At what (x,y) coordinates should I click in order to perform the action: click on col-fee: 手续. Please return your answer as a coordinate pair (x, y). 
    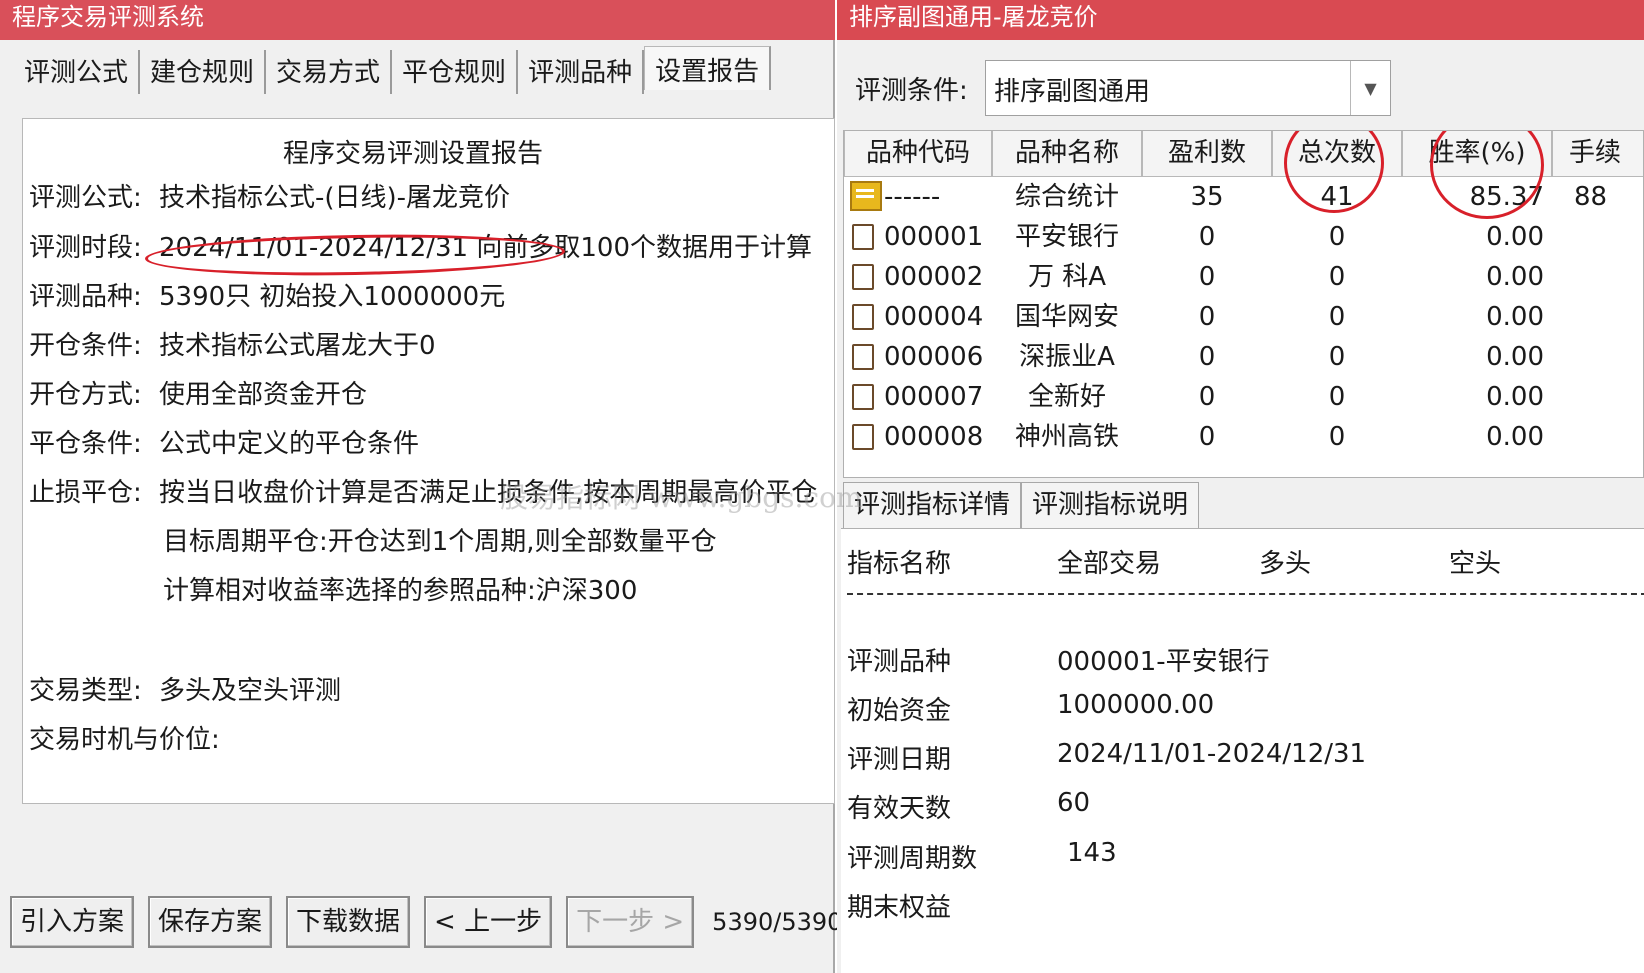
    Looking at the image, I should click on (1597, 154).